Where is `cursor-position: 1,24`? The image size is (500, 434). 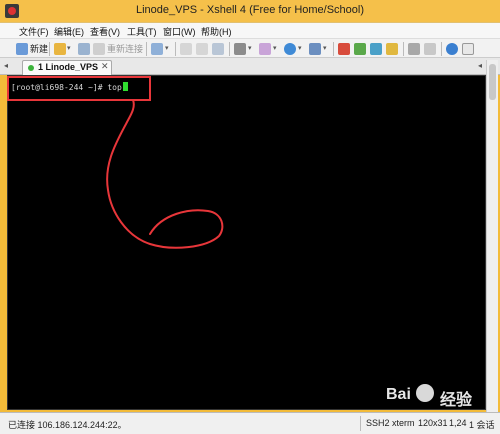
cursor-position: 1,24 is located at coordinates (458, 423).